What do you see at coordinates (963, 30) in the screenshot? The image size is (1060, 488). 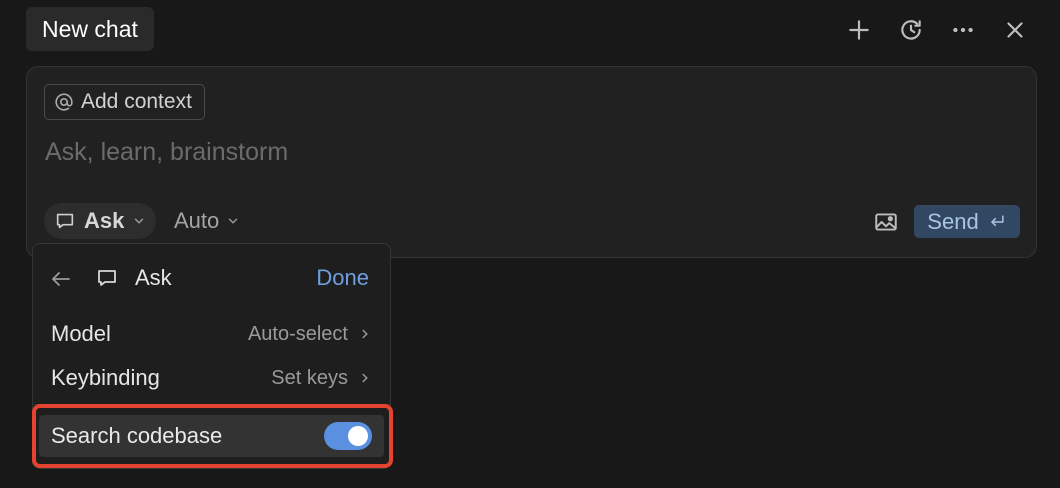 I see `more-icon` at bounding box center [963, 30].